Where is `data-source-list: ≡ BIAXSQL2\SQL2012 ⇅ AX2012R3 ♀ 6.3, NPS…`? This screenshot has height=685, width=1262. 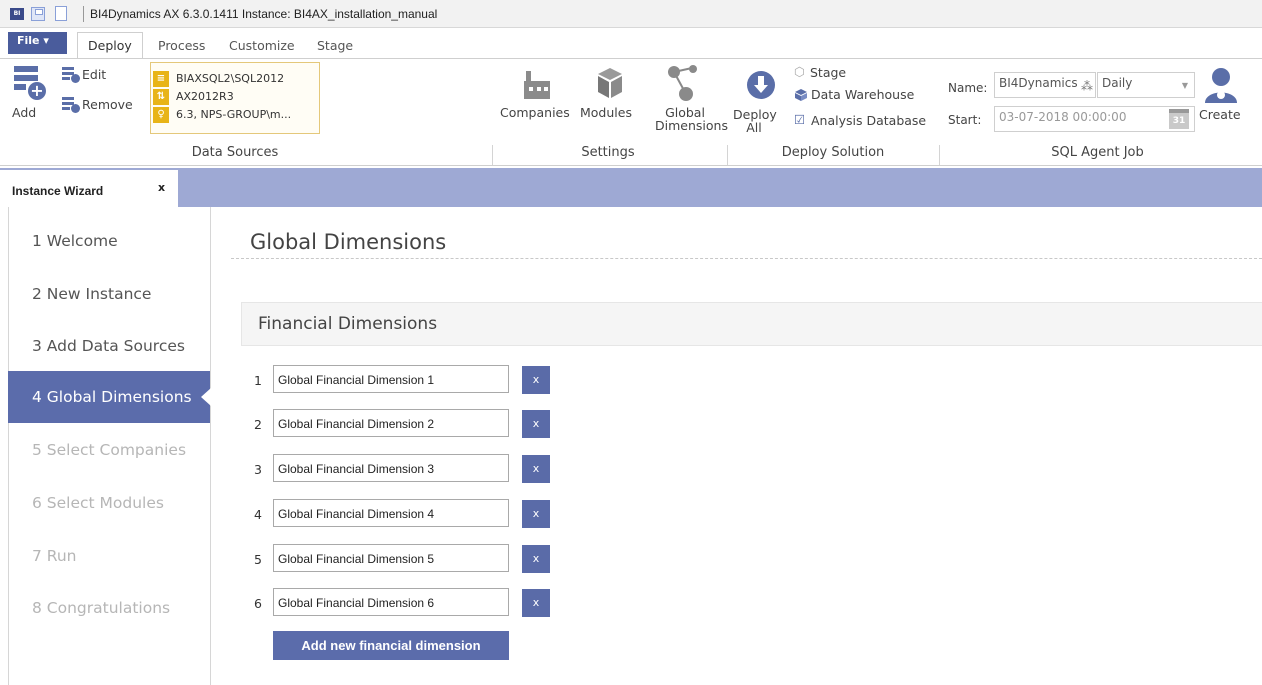 data-source-list: ≡ BIAXSQL2\SQL2012 ⇅ AX2012R3 ♀ 6.3, NPS… is located at coordinates (235, 98).